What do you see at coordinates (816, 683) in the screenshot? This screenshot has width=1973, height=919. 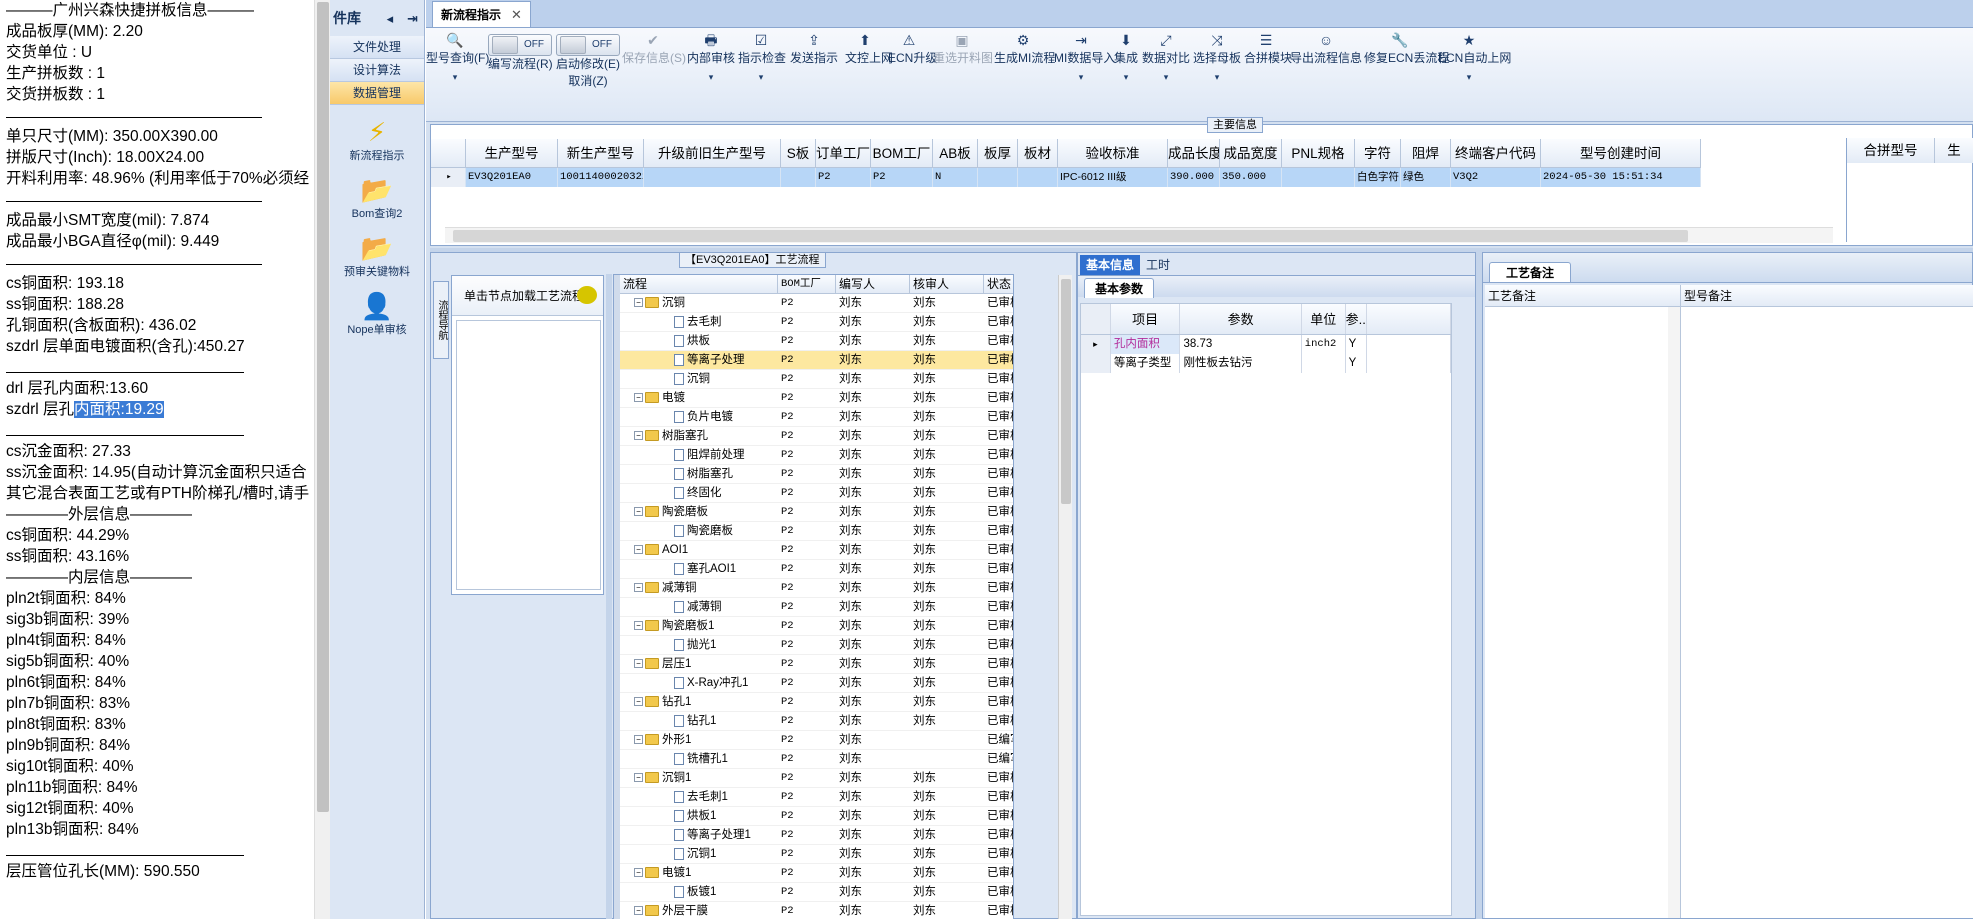 I see `tree-row: X-Ray冲孔1 P2 刘东 刘东 已审核` at bounding box center [816, 683].